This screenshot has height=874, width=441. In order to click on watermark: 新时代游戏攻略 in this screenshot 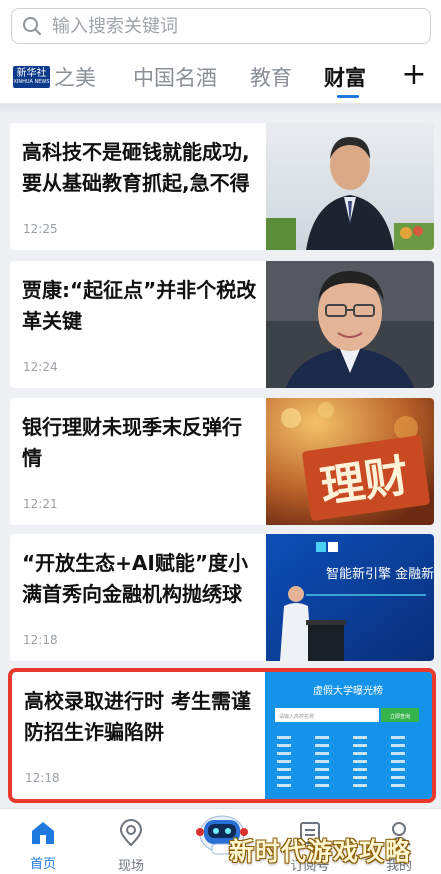, I will do `click(320, 851)`.